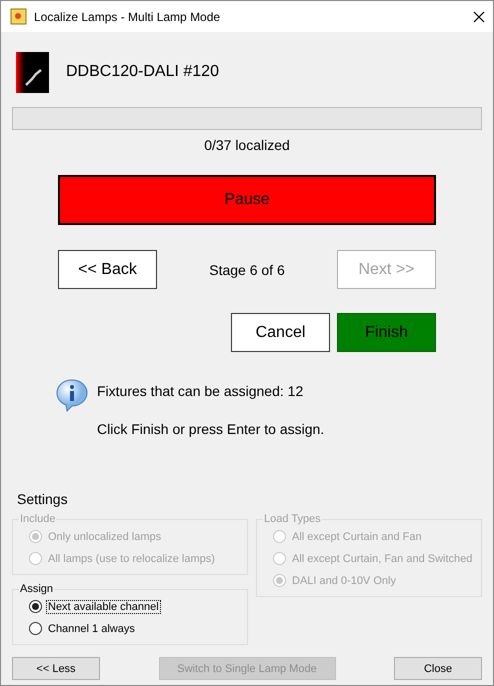 The image size is (494, 686). Describe the element at coordinates (247, 145) in the screenshot. I see `progress-text: 0/37 localized` at that location.